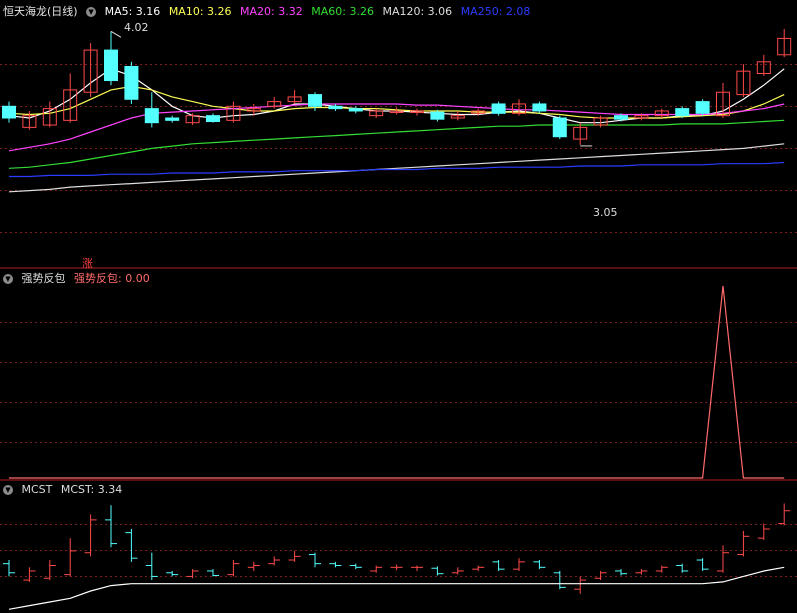 Image resolution: width=797 pixels, height=613 pixels. I want to click on ma250-label: MA250: 2.08, so click(495, 11).